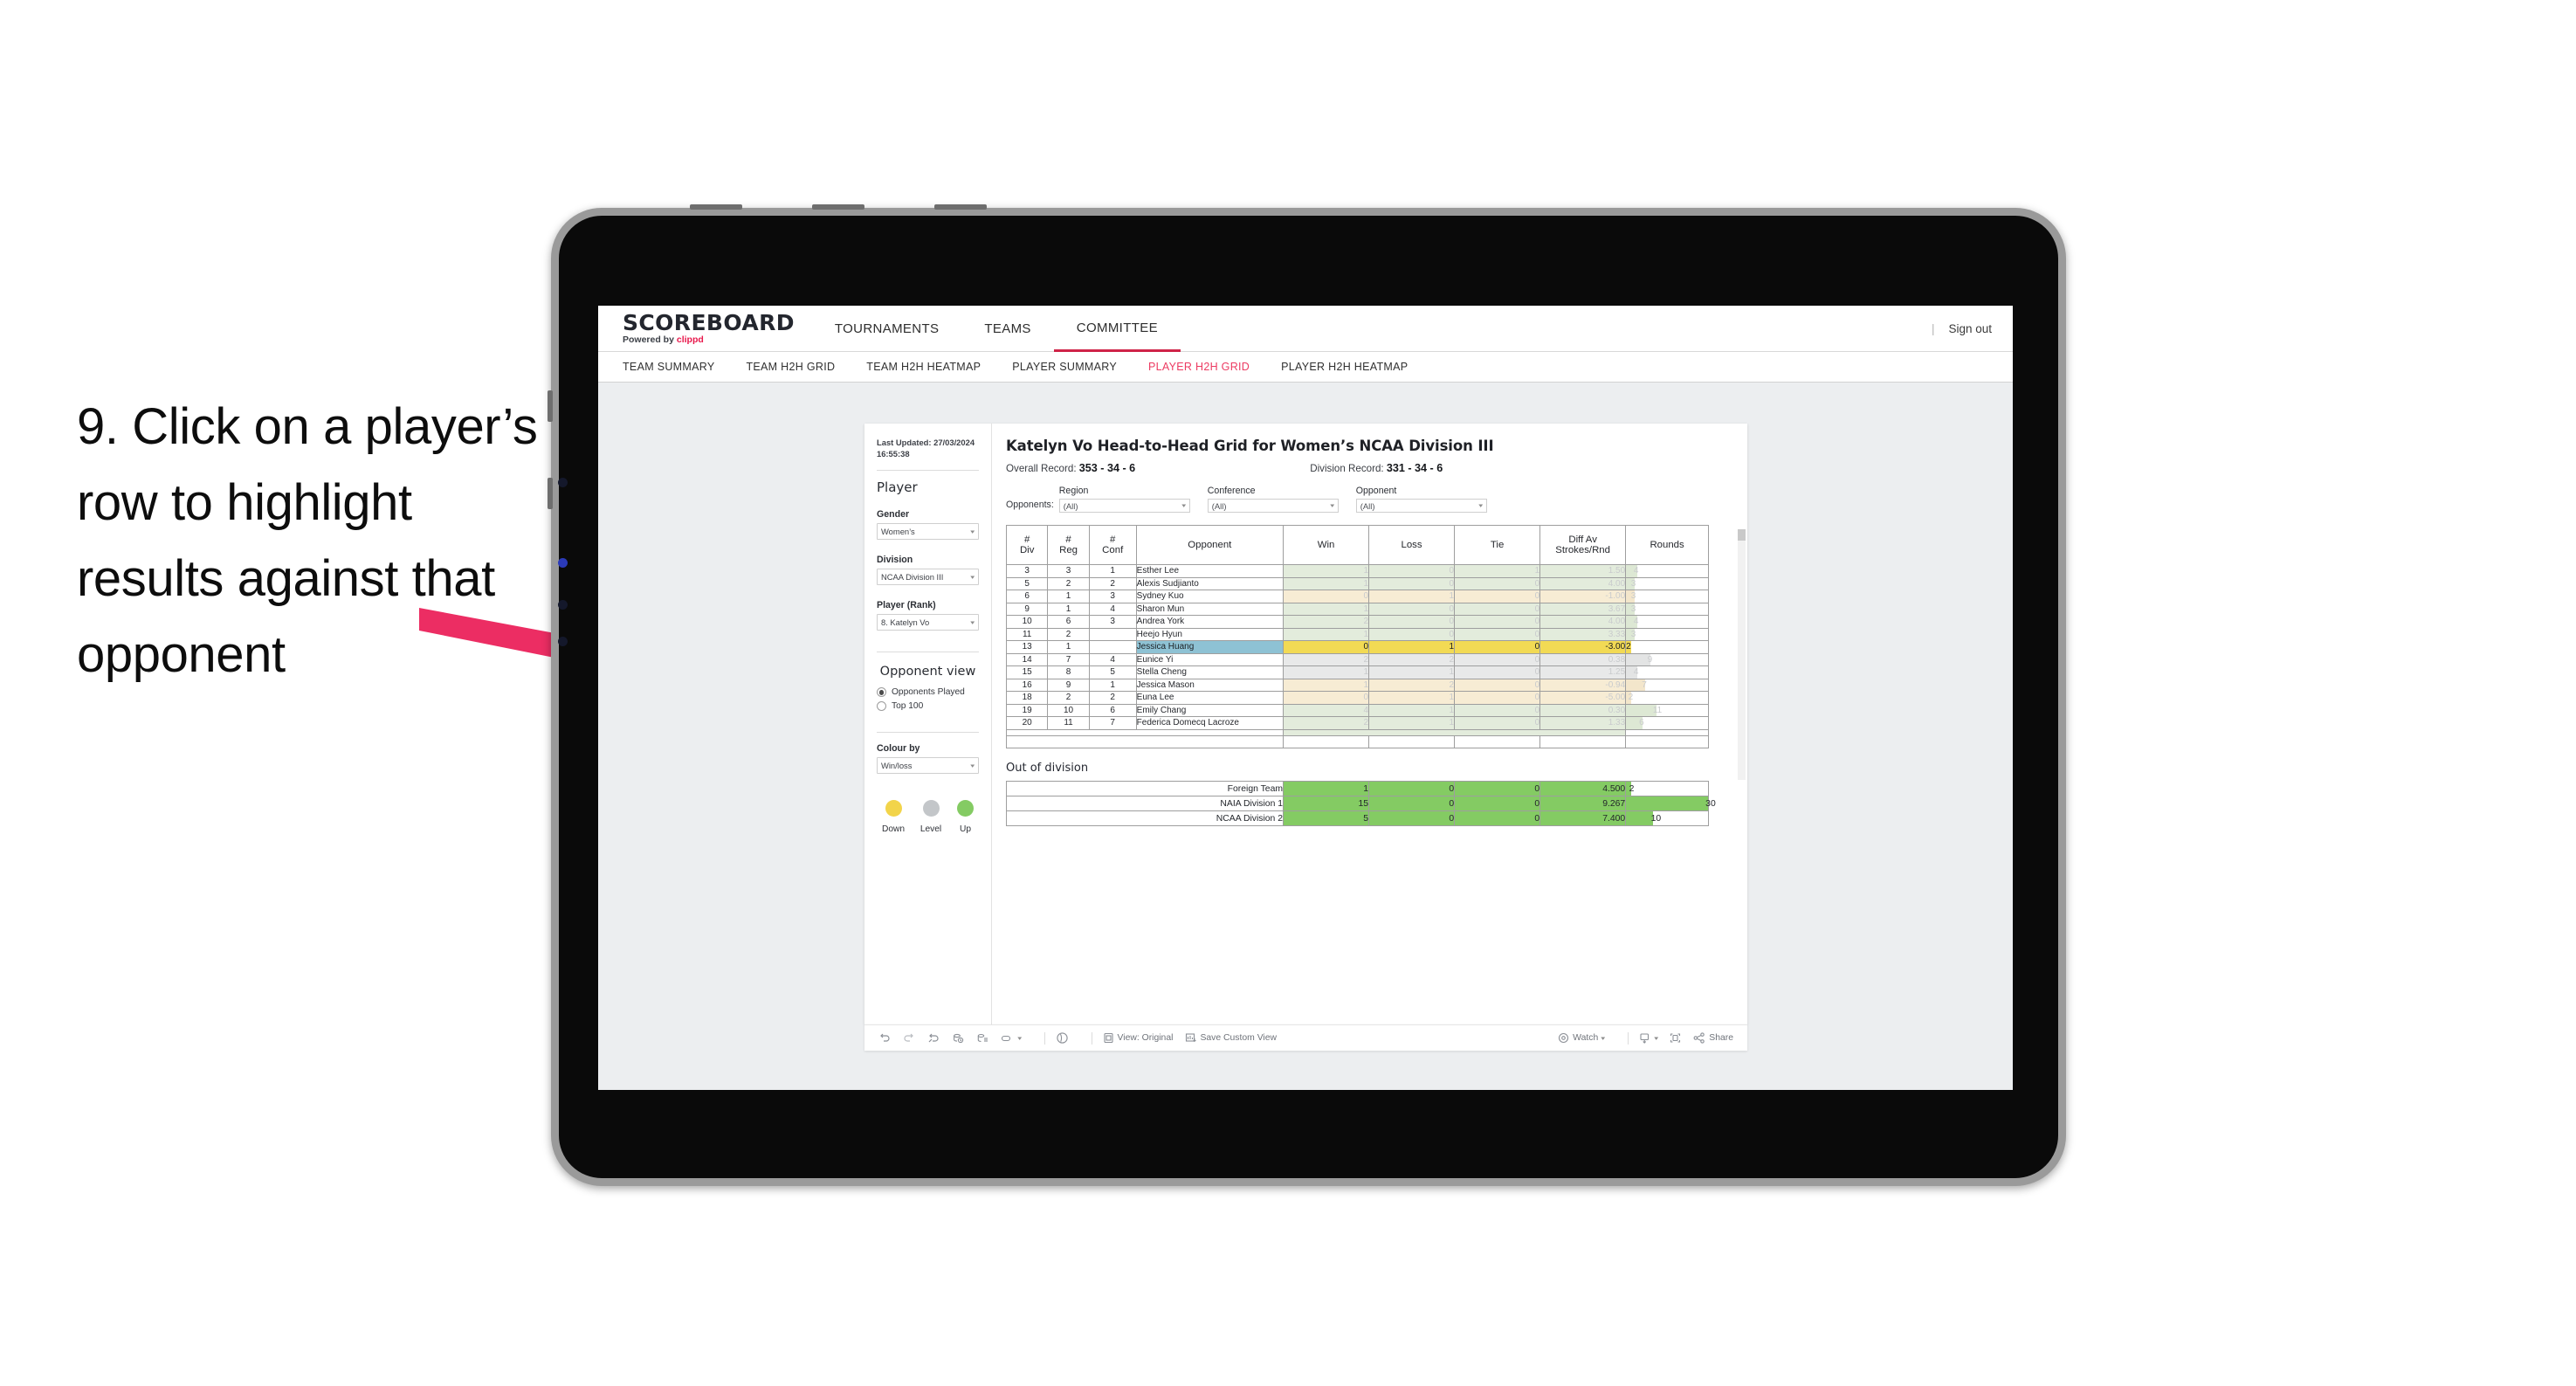 The image size is (2576, 1386). I want to click on nav-tab-tournaments: TOURNAMENTS, so click(886, 329).